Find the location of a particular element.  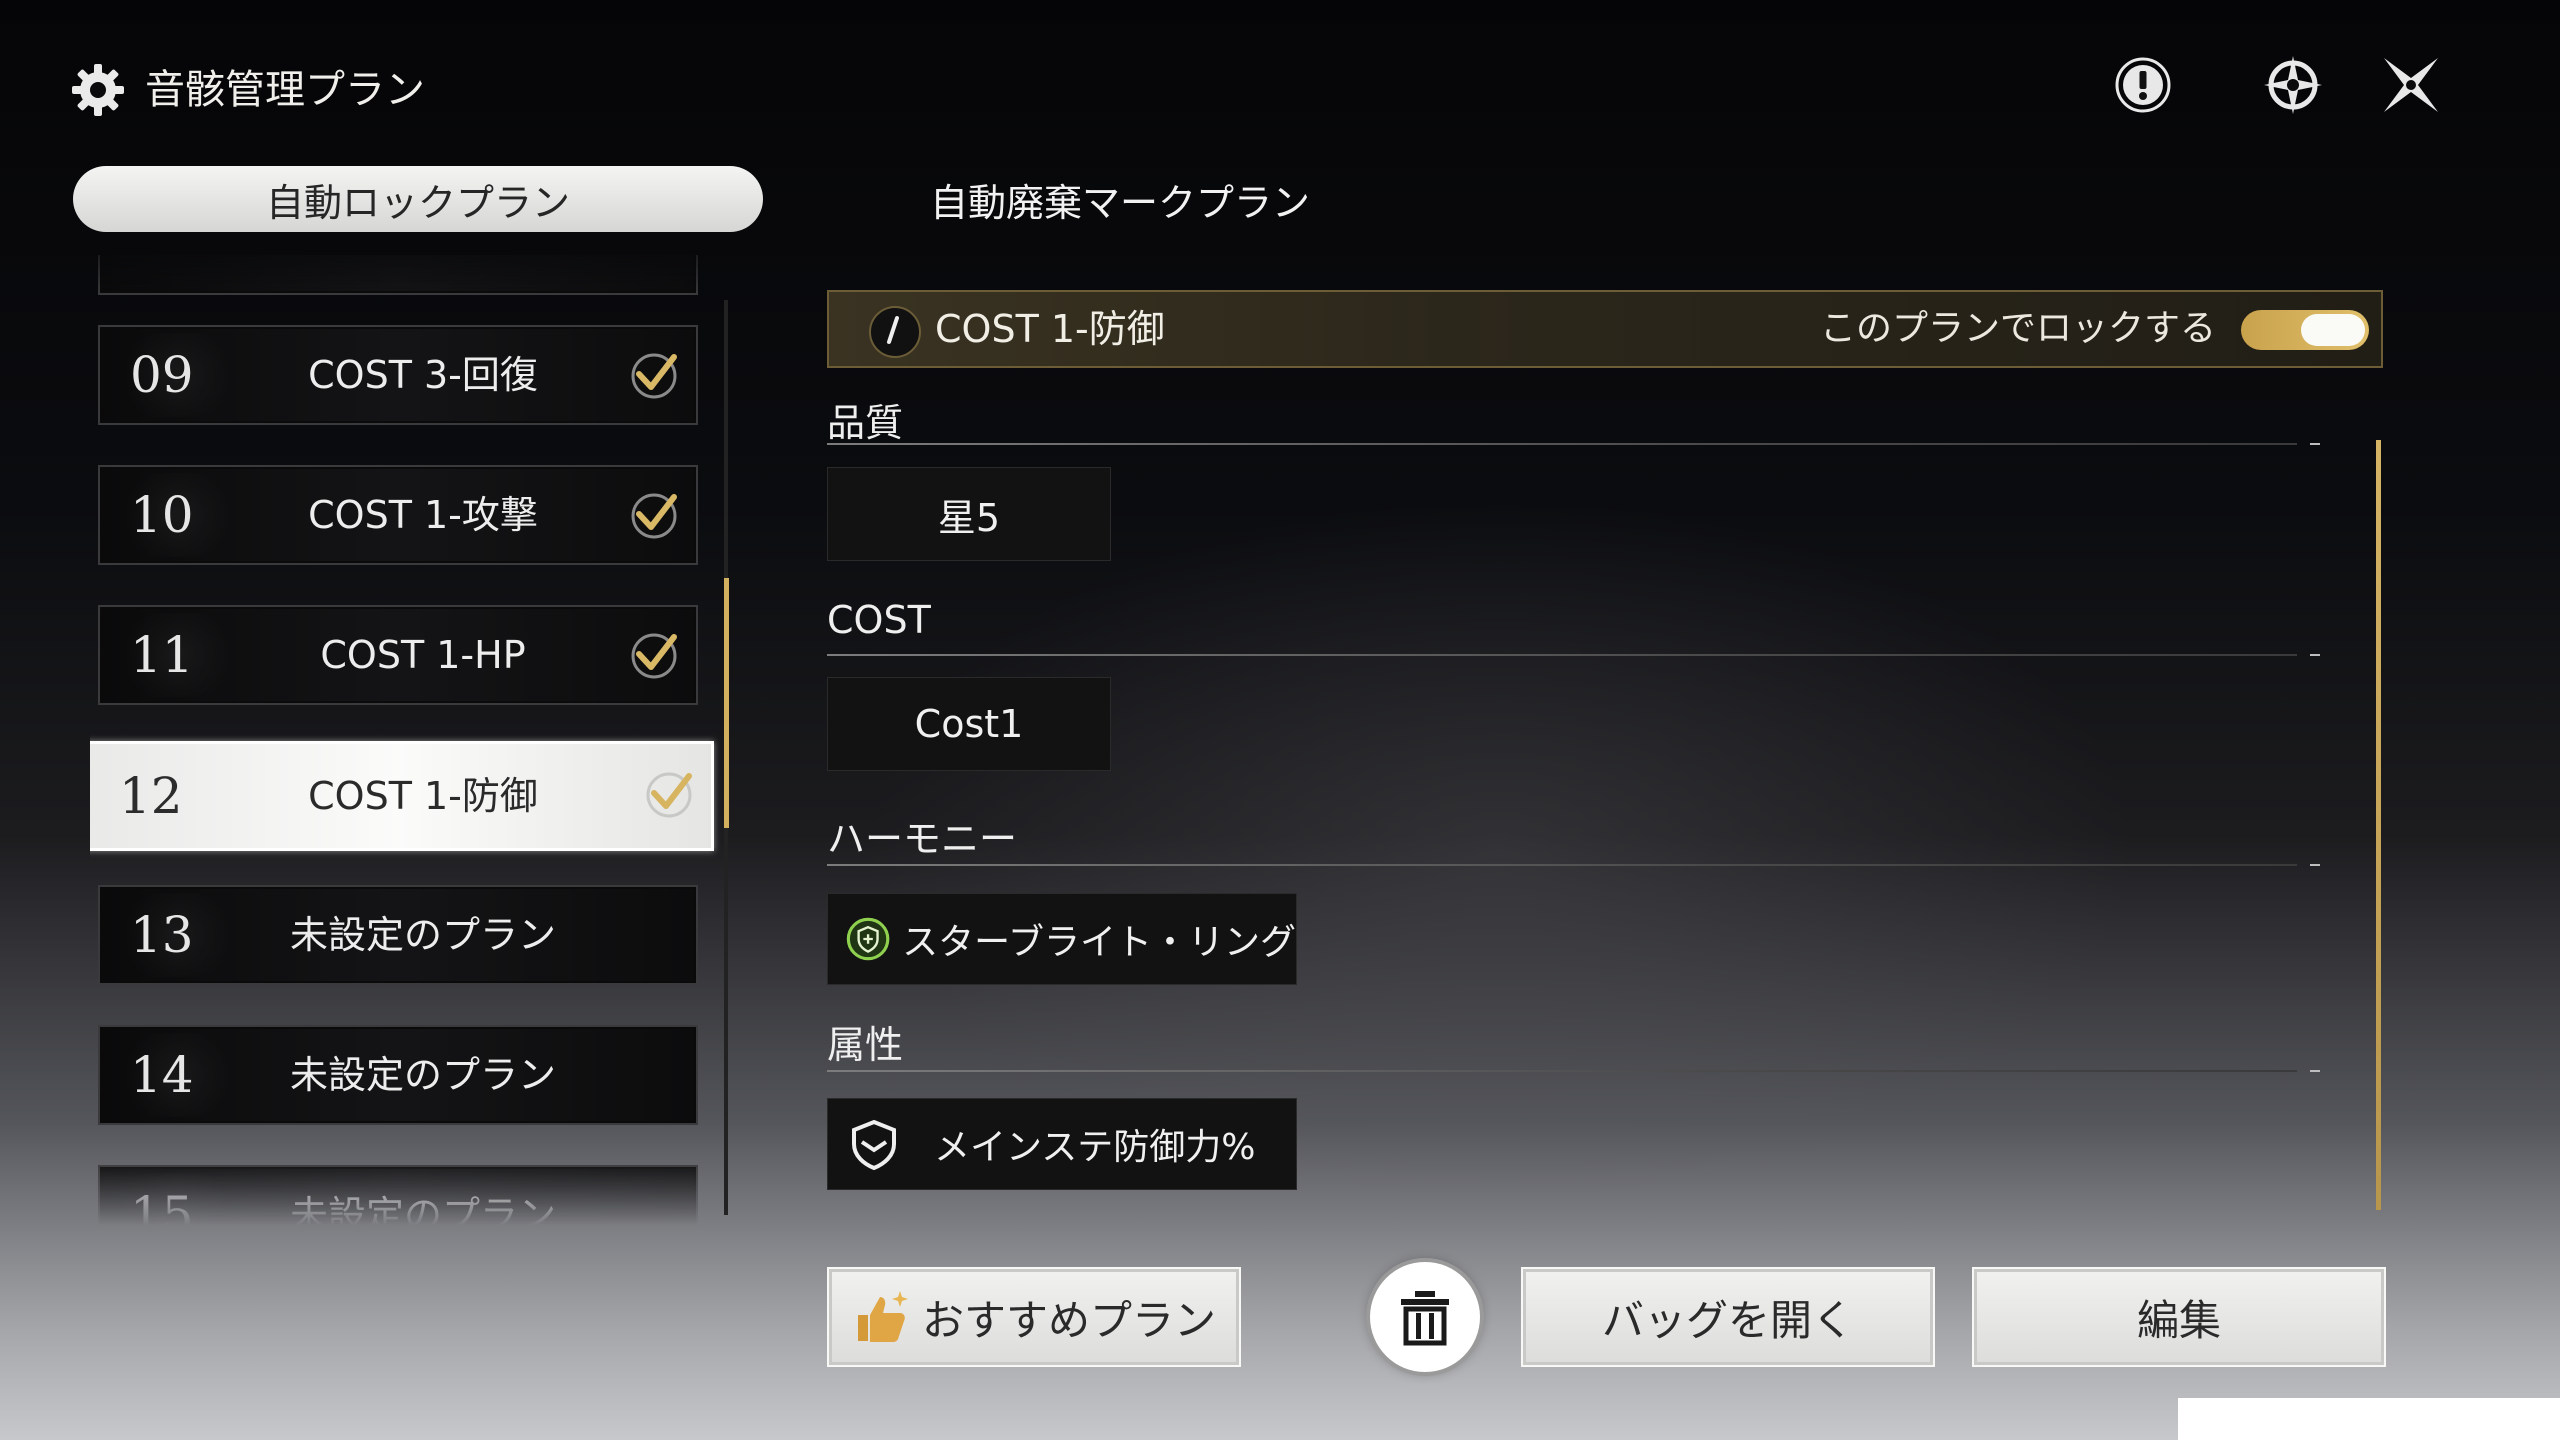

section-title-cost: COST is located at coordinates (879, 620).